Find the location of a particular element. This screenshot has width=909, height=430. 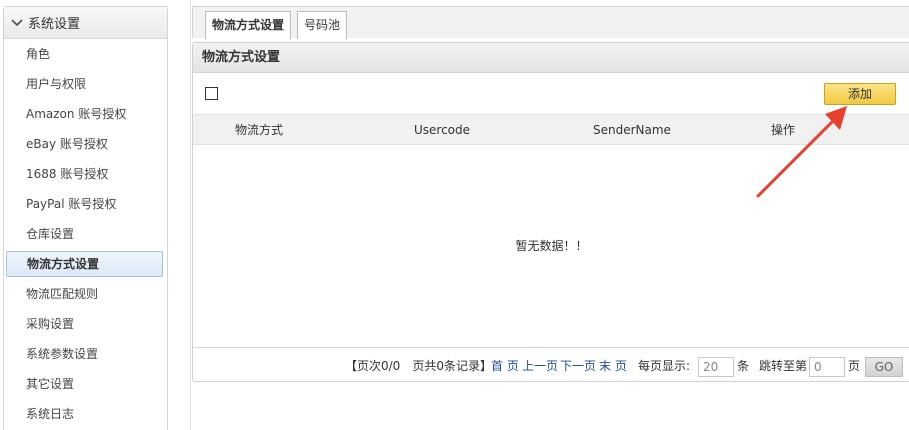

column-header-method: 物流方式 is located at coordinates (259, 130).